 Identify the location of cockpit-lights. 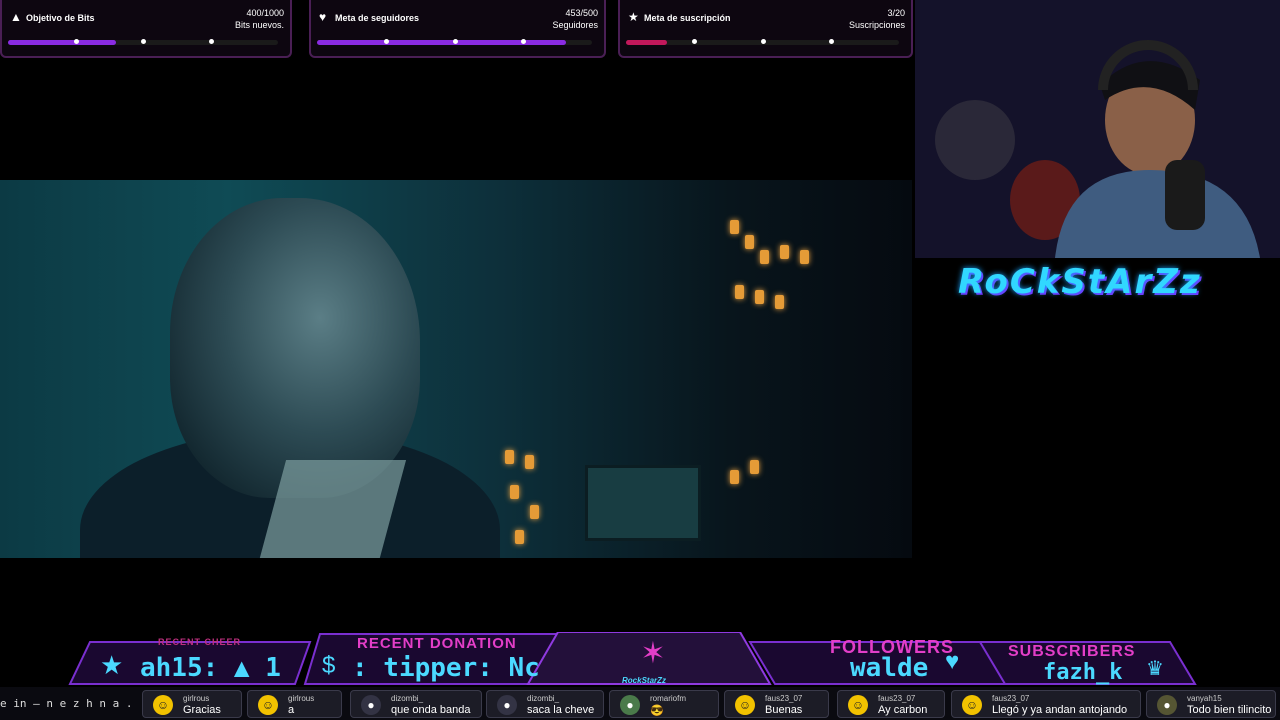
(790, 340).